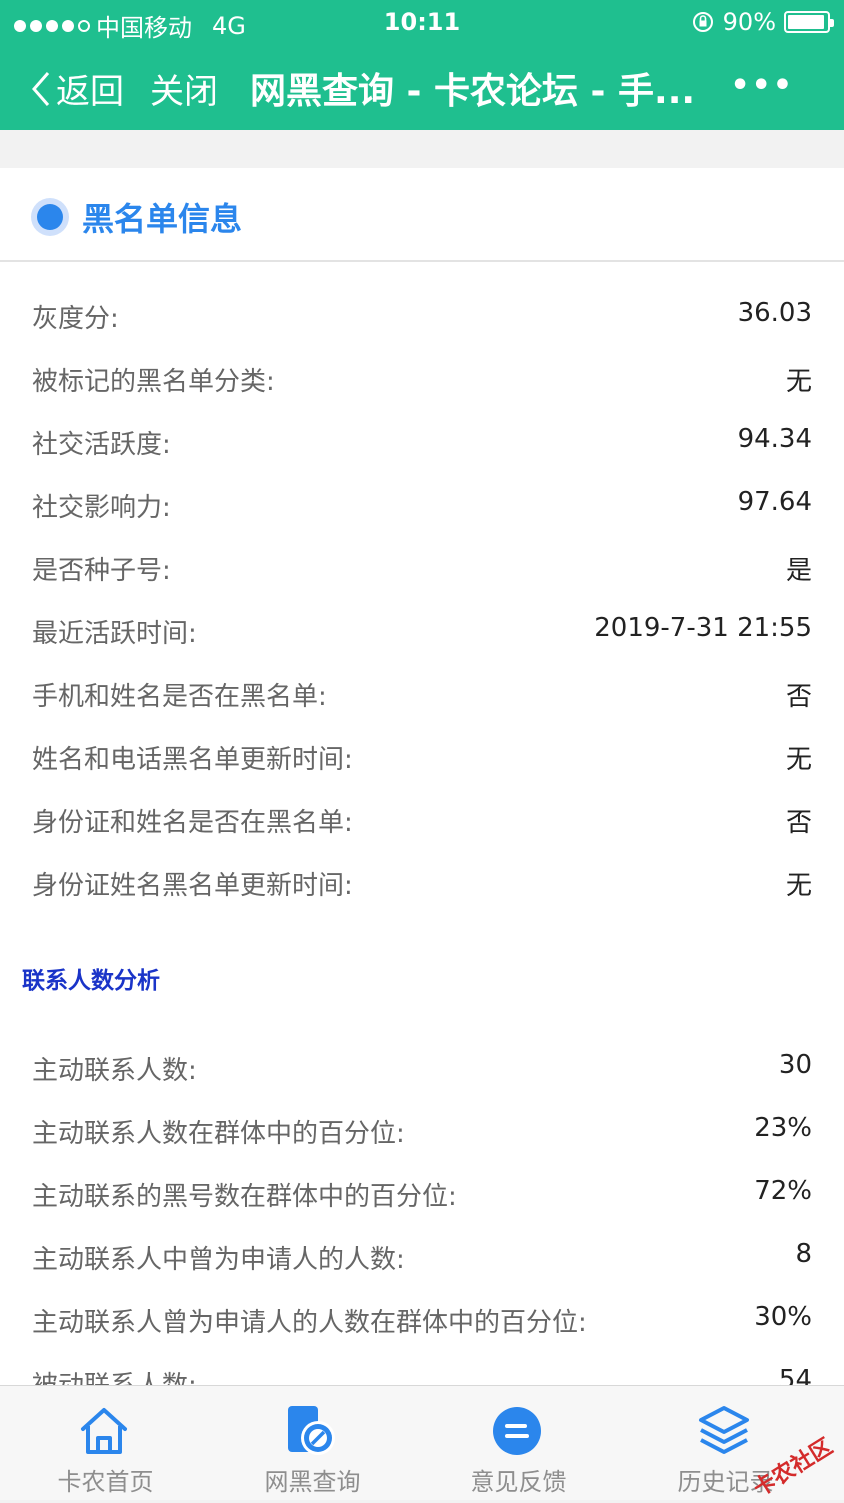  What do you see at coordinates (90, 92) in the screenshot?
I see `back-label: 返回` at bounding box center [90, 92].